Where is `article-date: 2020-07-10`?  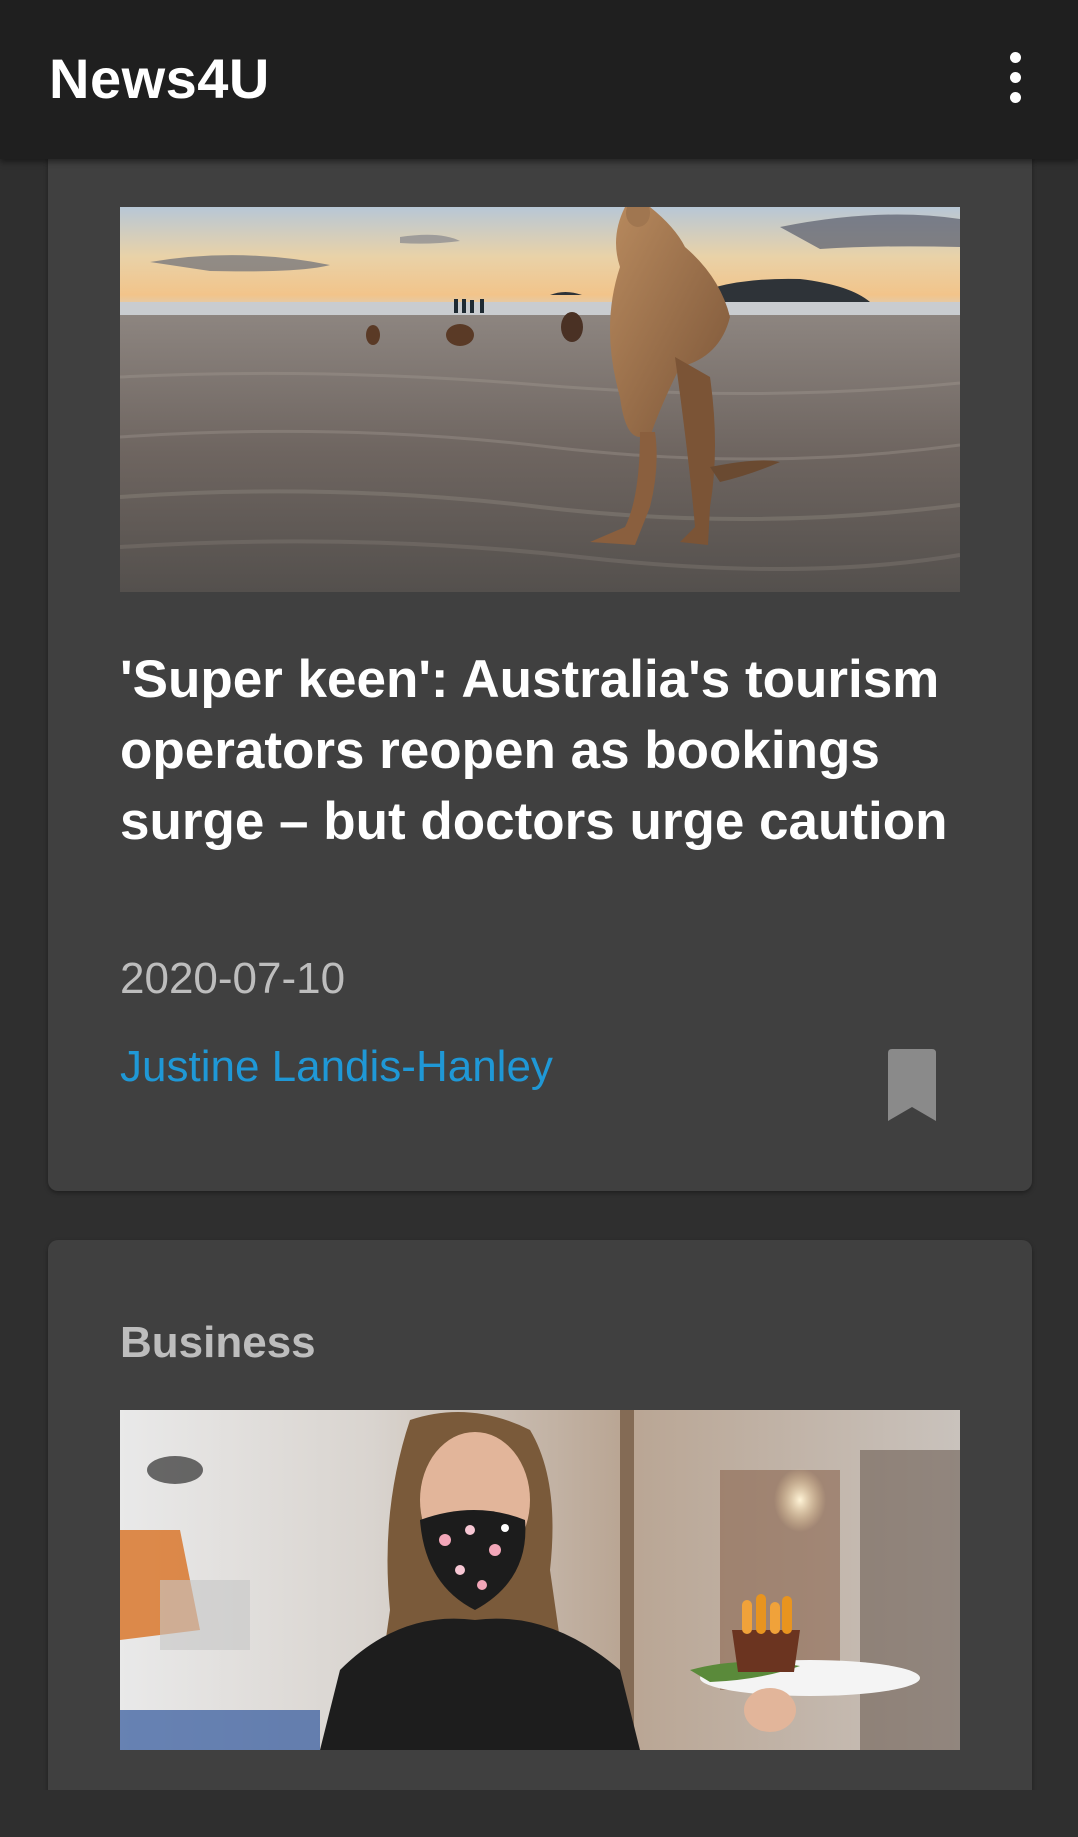 article-date: 2020-07-10 is located at coordinates (233, 978).